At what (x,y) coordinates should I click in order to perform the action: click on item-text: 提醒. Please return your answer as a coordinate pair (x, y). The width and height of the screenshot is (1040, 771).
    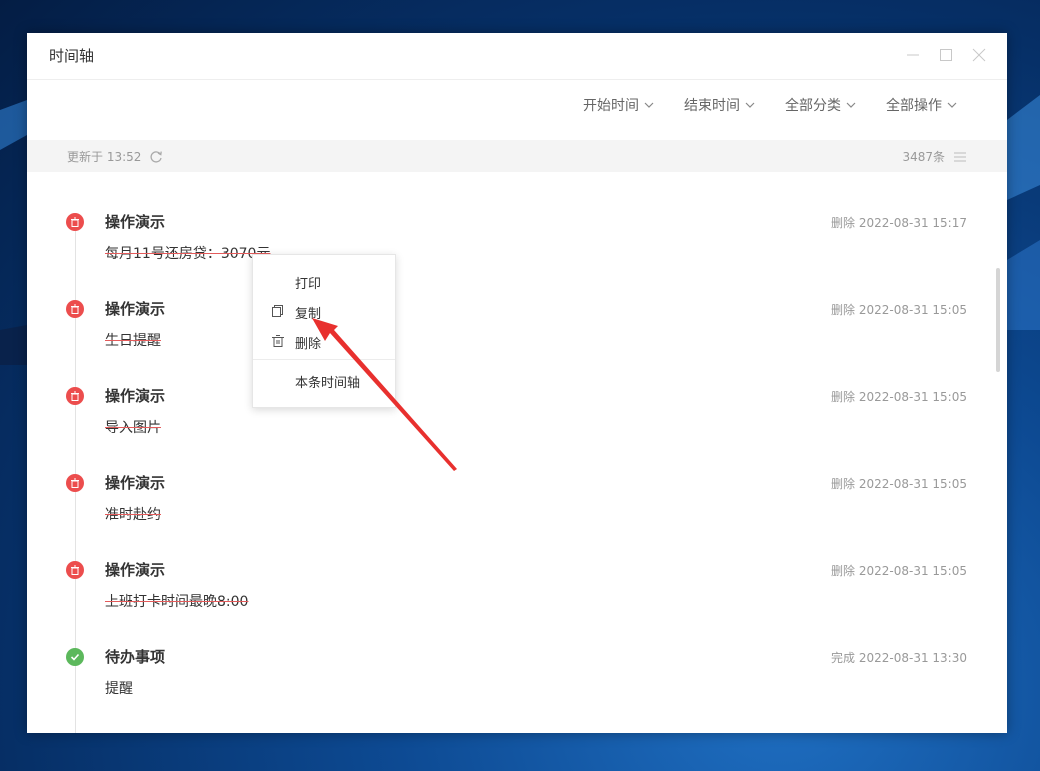
    Looking at the image, I should click on (119, 689).